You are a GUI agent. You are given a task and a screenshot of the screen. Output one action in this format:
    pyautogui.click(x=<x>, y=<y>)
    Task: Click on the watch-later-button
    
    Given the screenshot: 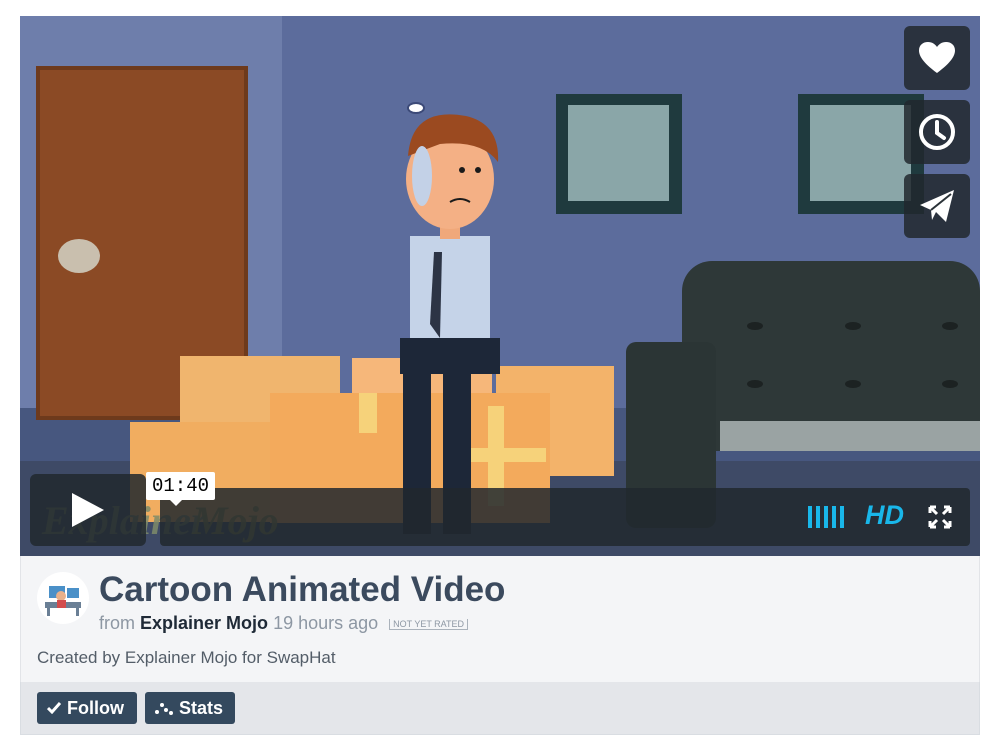 What is the action you would take?
    pyautogui.click(x=937, y=132)
    